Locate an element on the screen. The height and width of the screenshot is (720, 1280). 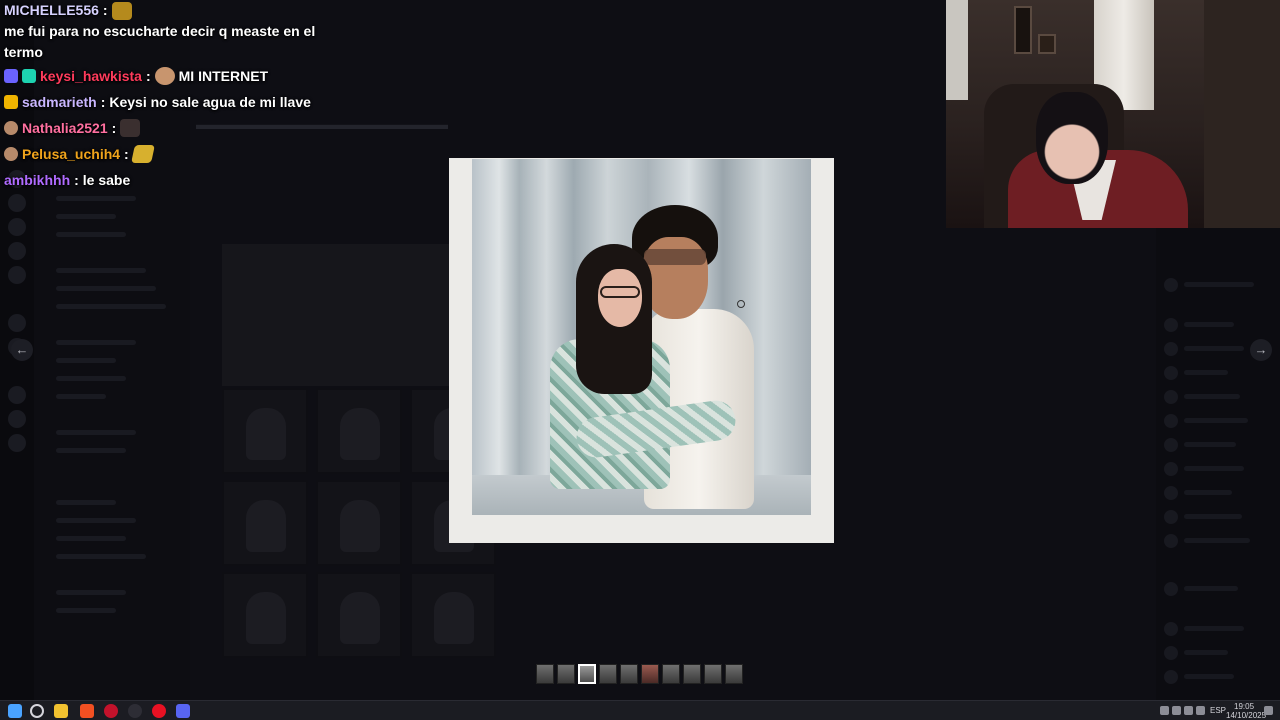
chat-text: Keysi no sale agua de mi llave is located at coordinates (210, 102).